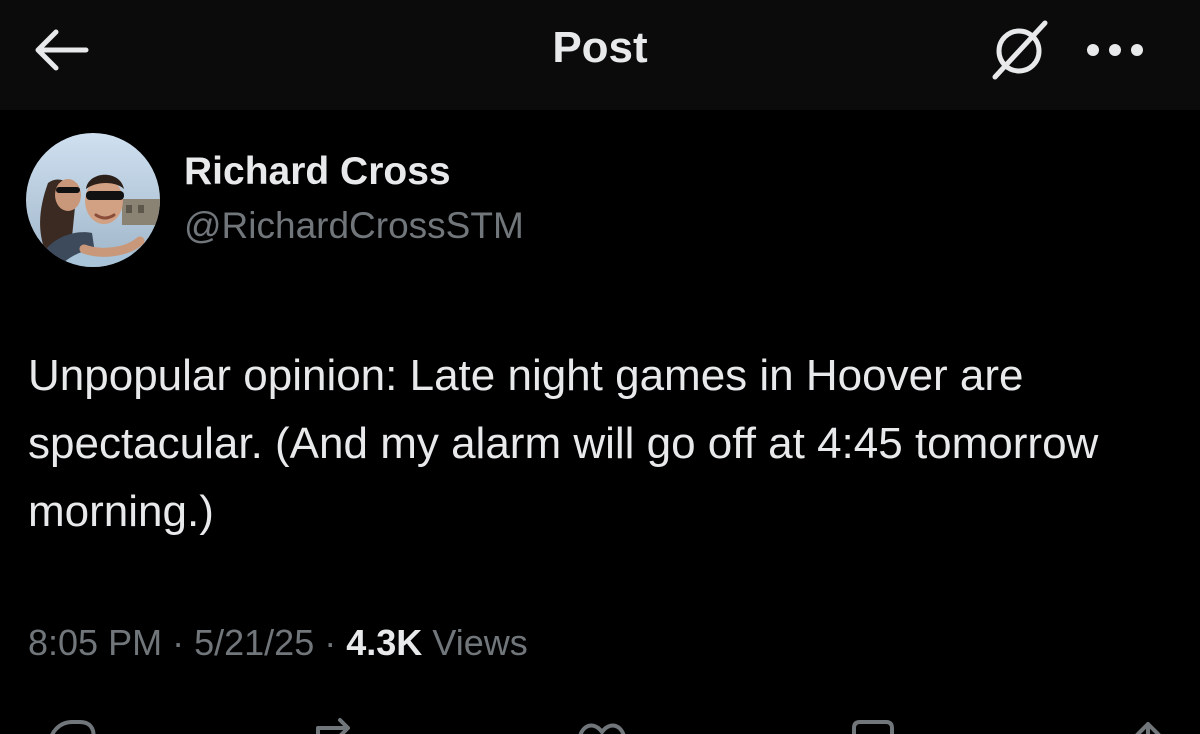  What do you see at coordinates (480, 642) in the screenshot?
I see `views-label: Views` at bounding box center [480, 642].